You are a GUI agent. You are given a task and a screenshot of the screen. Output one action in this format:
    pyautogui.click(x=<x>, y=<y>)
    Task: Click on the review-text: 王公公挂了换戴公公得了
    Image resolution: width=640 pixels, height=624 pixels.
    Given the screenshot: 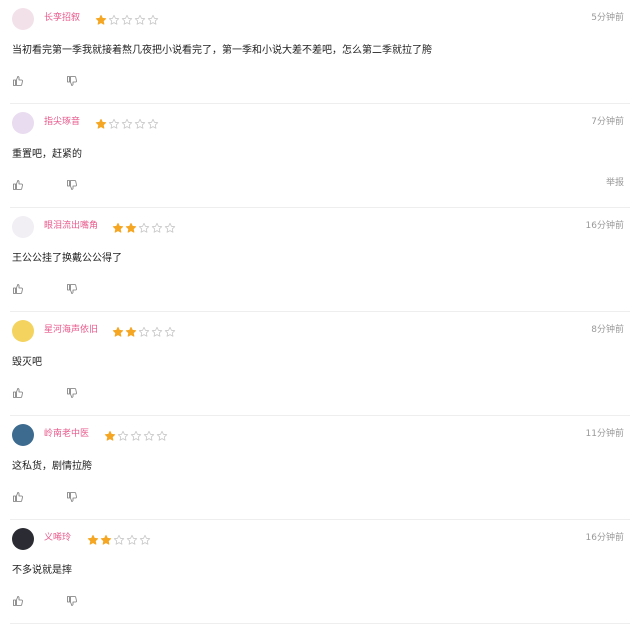 What is the action you would take?
    pyautogui.click(x=67, y=258)
    